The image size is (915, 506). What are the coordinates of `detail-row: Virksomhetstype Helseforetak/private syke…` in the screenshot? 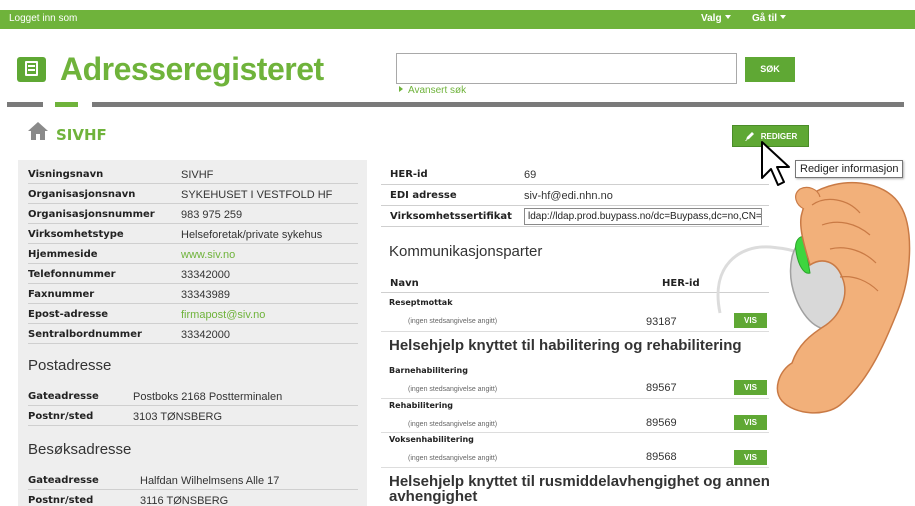 It's located at (193, 234).